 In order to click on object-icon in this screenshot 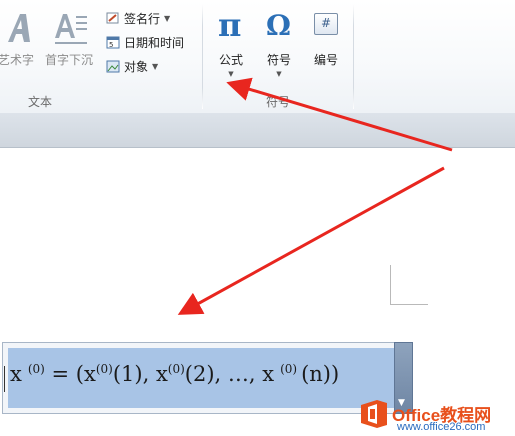, I will do `click(113, 66)`.